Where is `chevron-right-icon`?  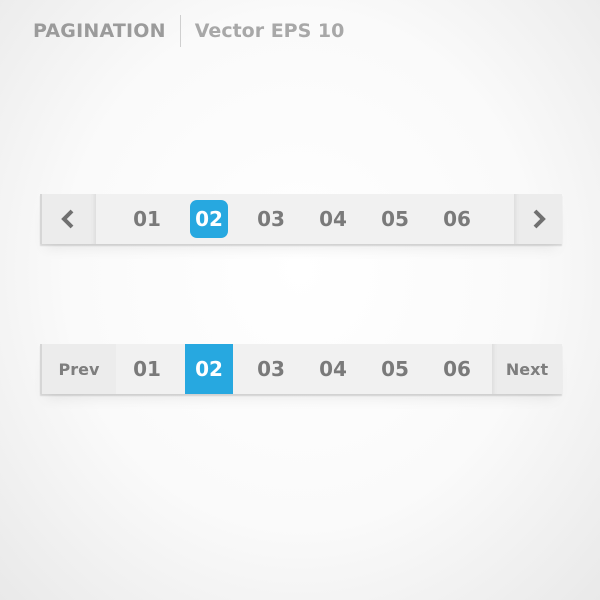
chevron-right-icon is located at coordinates (539, 219).